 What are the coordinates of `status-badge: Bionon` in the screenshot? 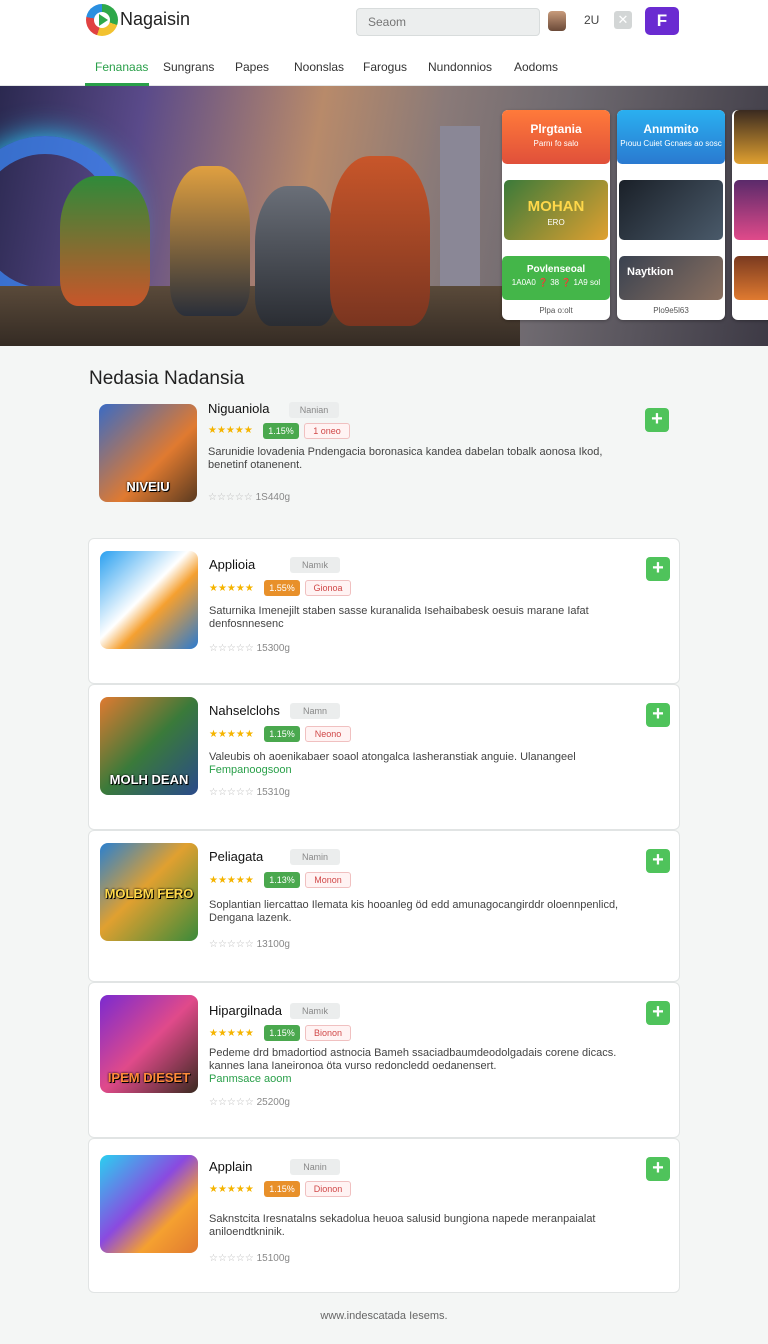 It's located at (328, 1033).